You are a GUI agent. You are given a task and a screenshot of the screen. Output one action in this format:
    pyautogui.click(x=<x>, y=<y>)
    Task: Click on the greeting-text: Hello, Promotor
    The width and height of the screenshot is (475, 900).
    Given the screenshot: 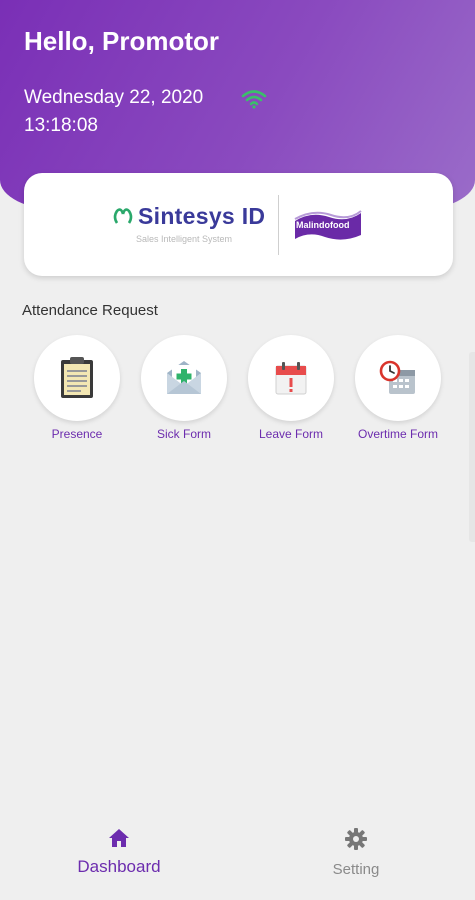 What is the action you would take?
    pyautogui.click(x=122, y=41)
    